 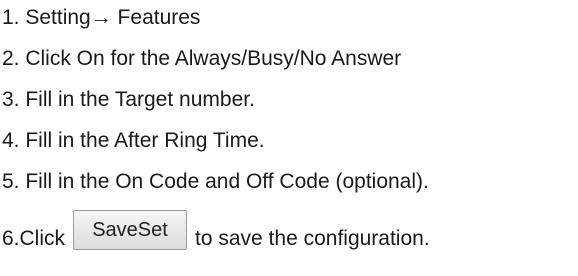 I want to click on step-4-text: 4. Fill in the After Ring Time., so click(x=133, y=140).